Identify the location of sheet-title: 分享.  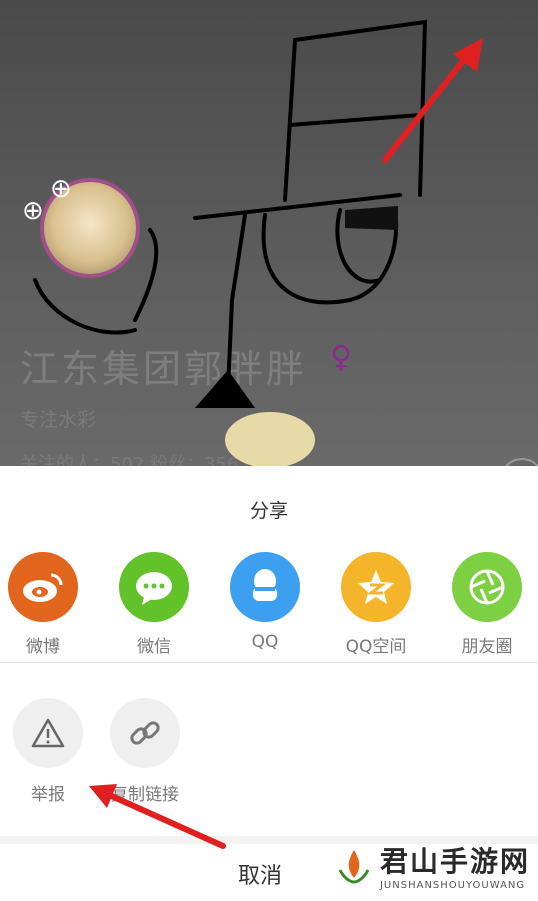
(268, 511).